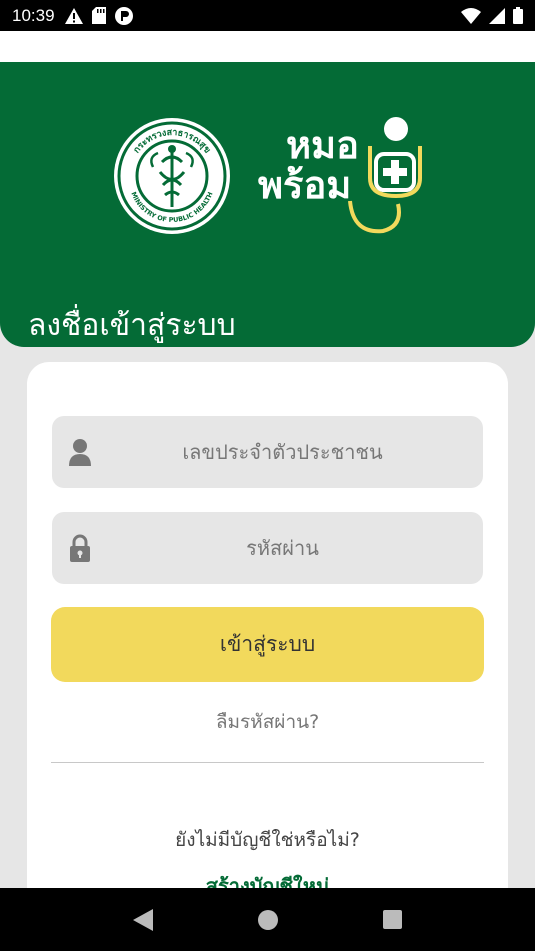 The width and height of the screenshot is (535, 951). I want to click on sd-card-icon, so click(98, 15).